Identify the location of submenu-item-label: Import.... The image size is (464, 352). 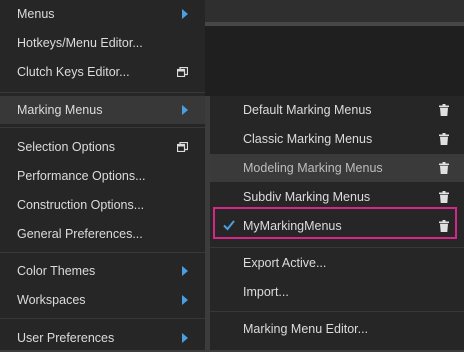
(266, 292).